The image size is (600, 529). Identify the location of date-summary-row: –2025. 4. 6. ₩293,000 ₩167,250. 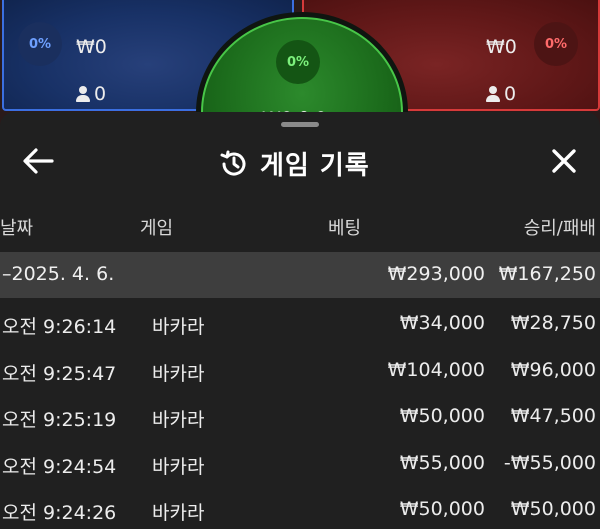
(300, 275).